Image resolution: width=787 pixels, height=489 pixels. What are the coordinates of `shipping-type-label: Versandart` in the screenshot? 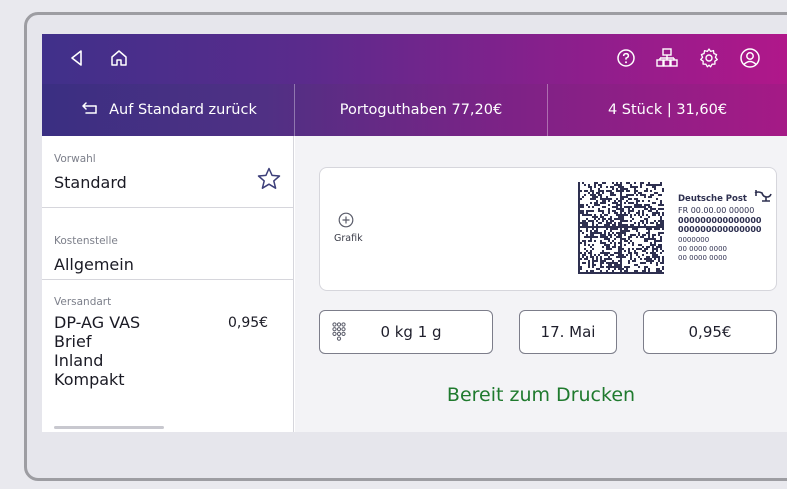 It's located at (83, 302).